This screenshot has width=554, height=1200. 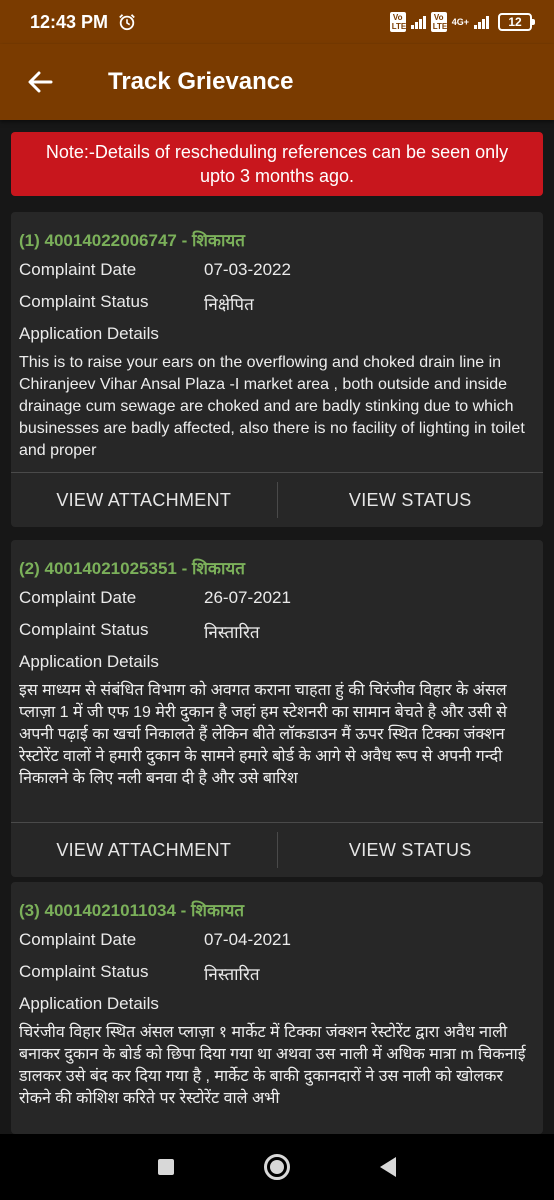 I want to click on battery-icon: 12, so click(x=516, y=22).